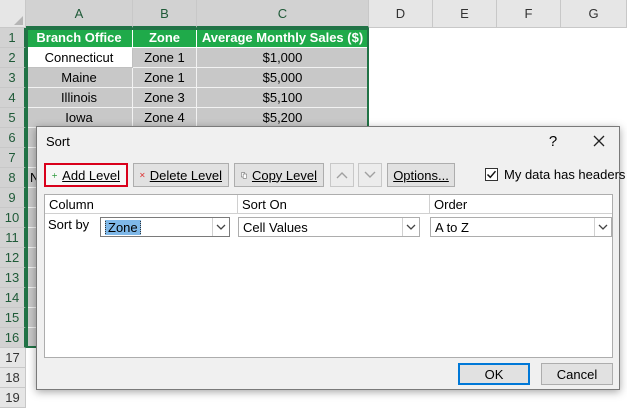 The height and width of the screenshot is (408, 627). I want to click on close-icon, so click(599, 141).